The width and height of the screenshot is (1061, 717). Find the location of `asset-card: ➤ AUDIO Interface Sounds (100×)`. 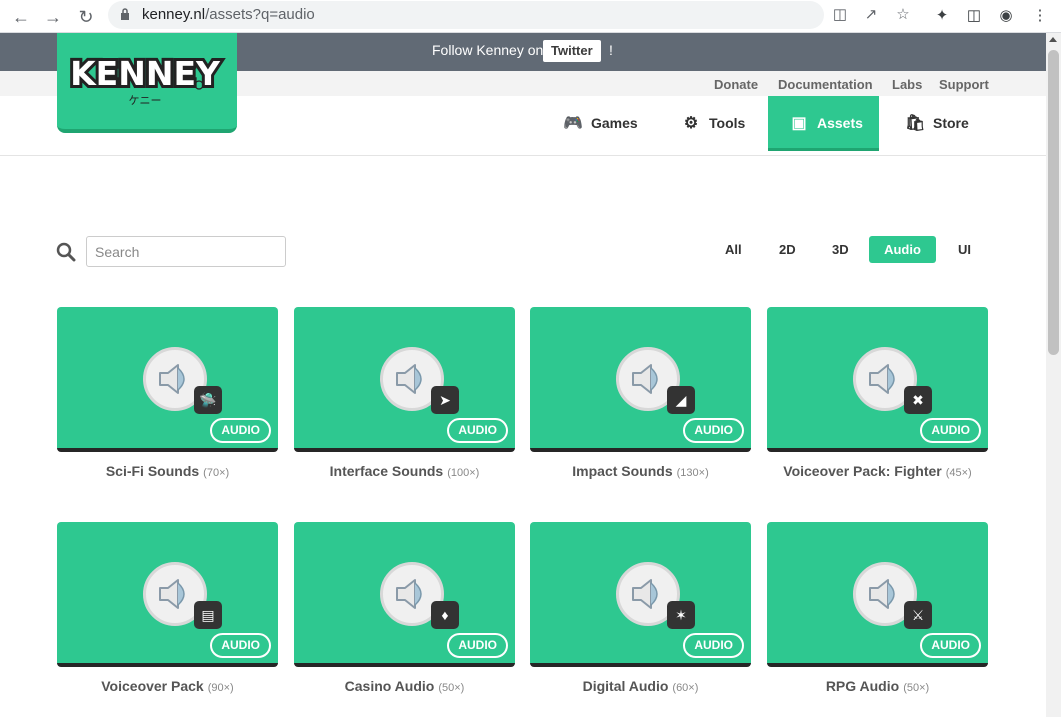

asset-card: ➤ AUDIO Interface Sounds (100×) is located at coordinates (404, 393).